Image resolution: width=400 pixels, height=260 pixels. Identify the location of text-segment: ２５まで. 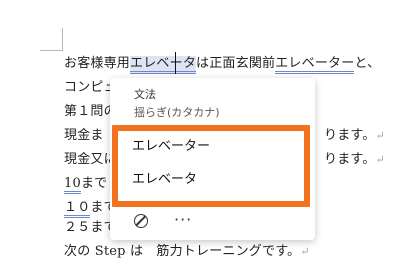
(90, 227).